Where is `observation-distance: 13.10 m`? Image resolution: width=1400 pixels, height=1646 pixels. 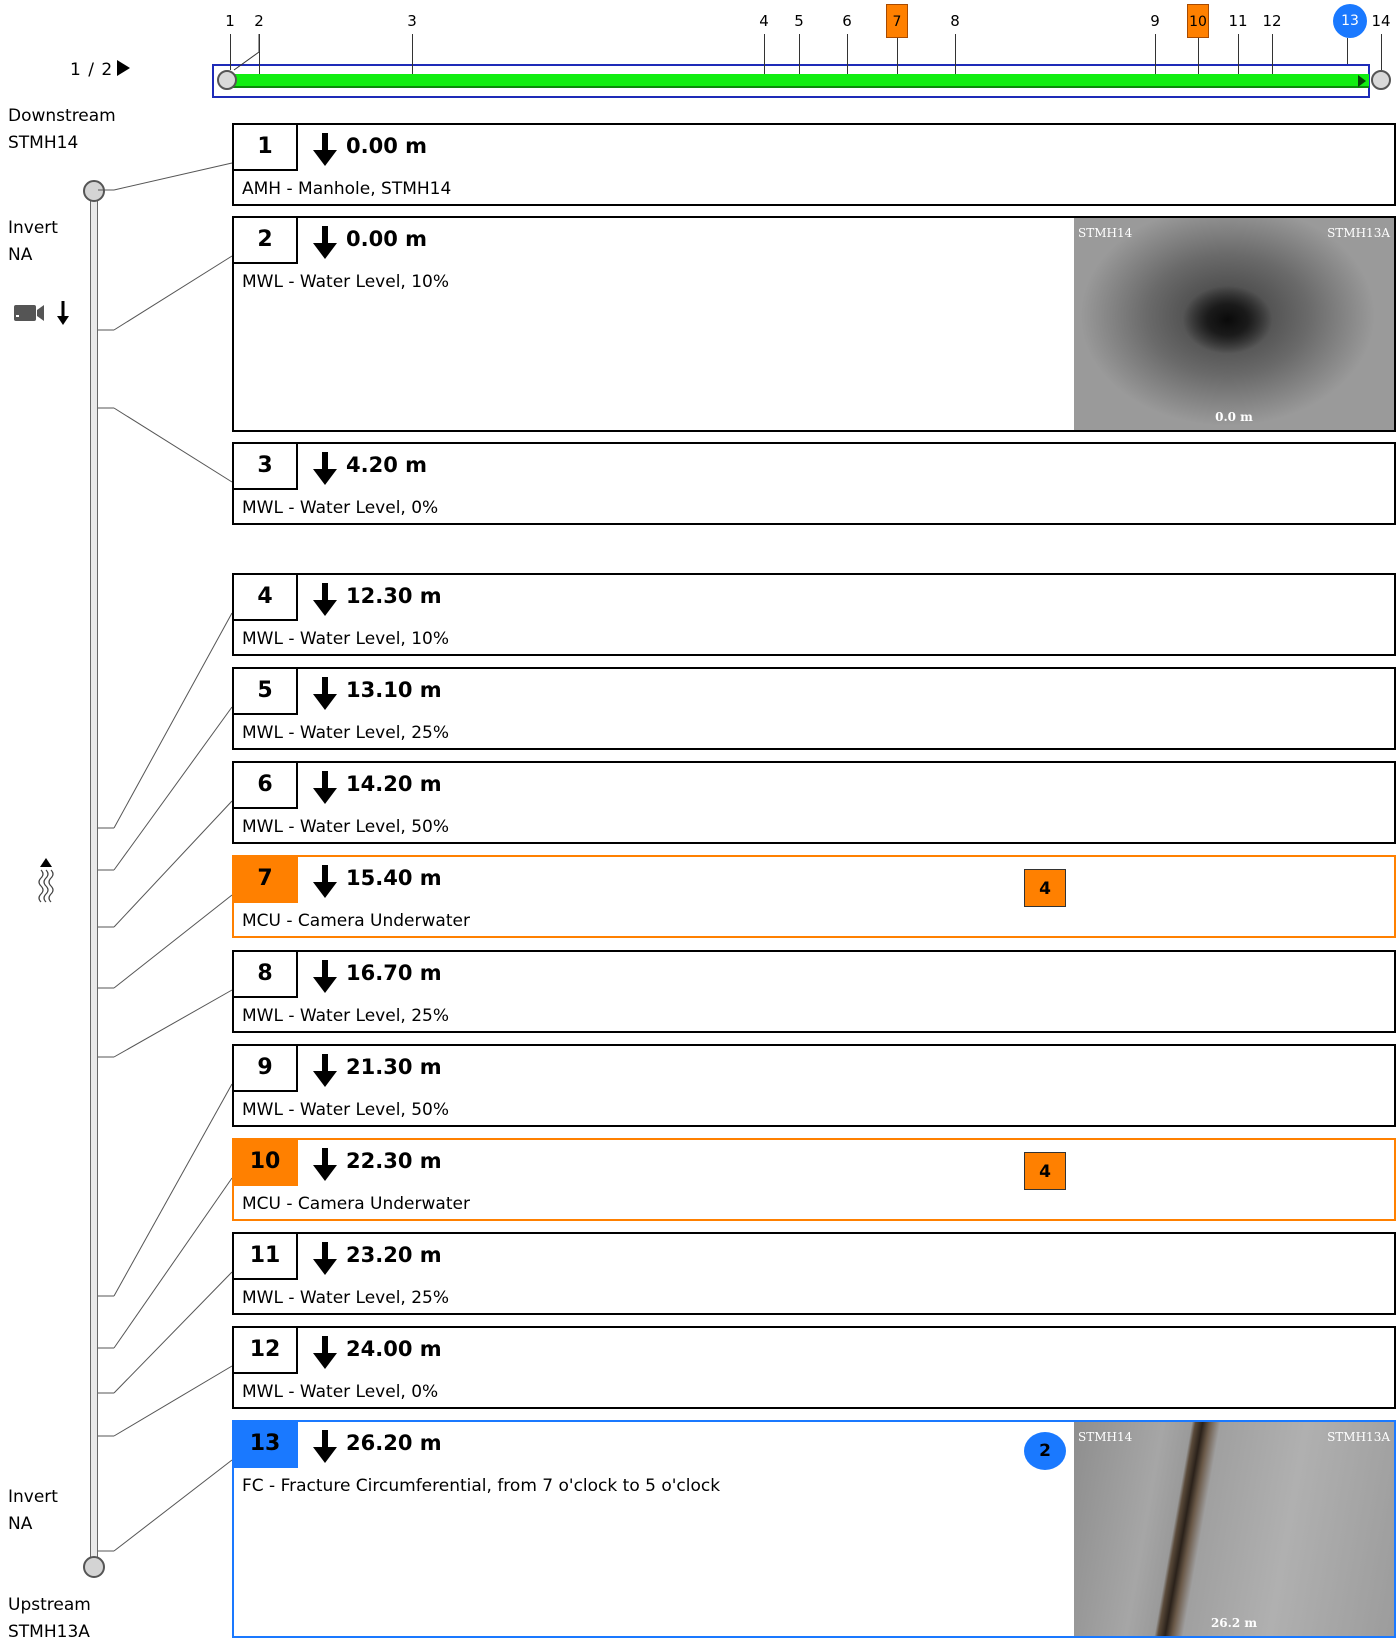
observation-distance: 13.10 m is located at coordinates (394, 690).